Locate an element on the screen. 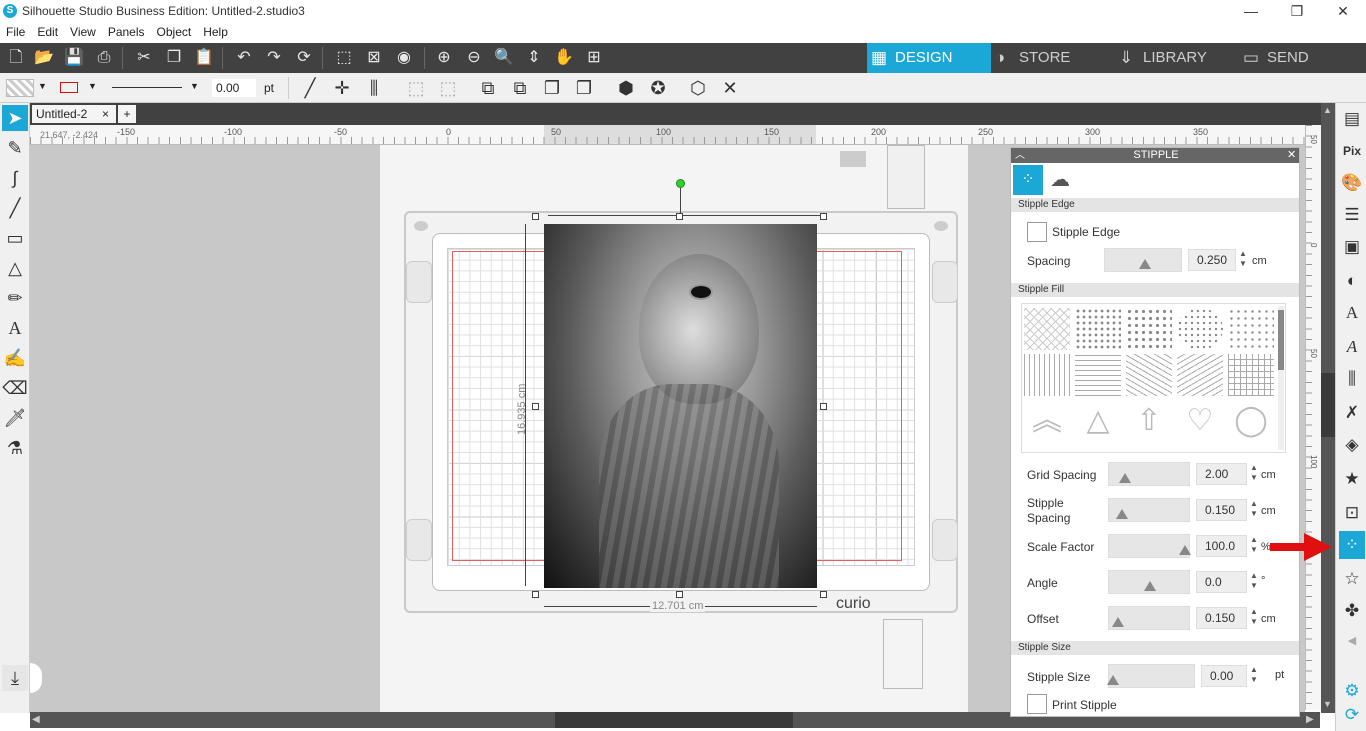  rotate-handle is located at coordinates (680, 183).